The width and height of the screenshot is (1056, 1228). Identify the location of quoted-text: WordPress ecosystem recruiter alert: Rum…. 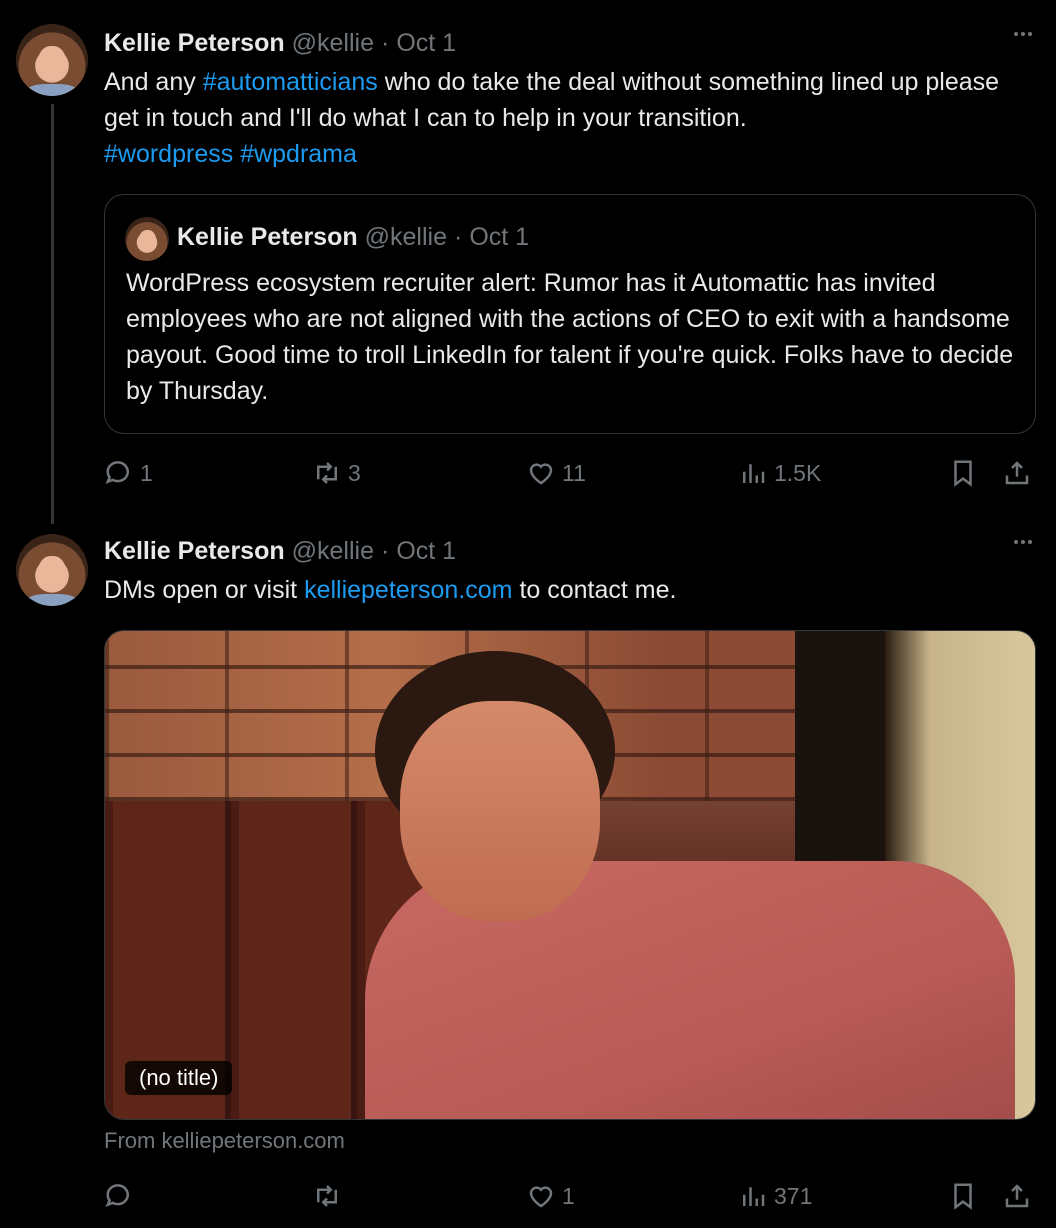
(570, 337).